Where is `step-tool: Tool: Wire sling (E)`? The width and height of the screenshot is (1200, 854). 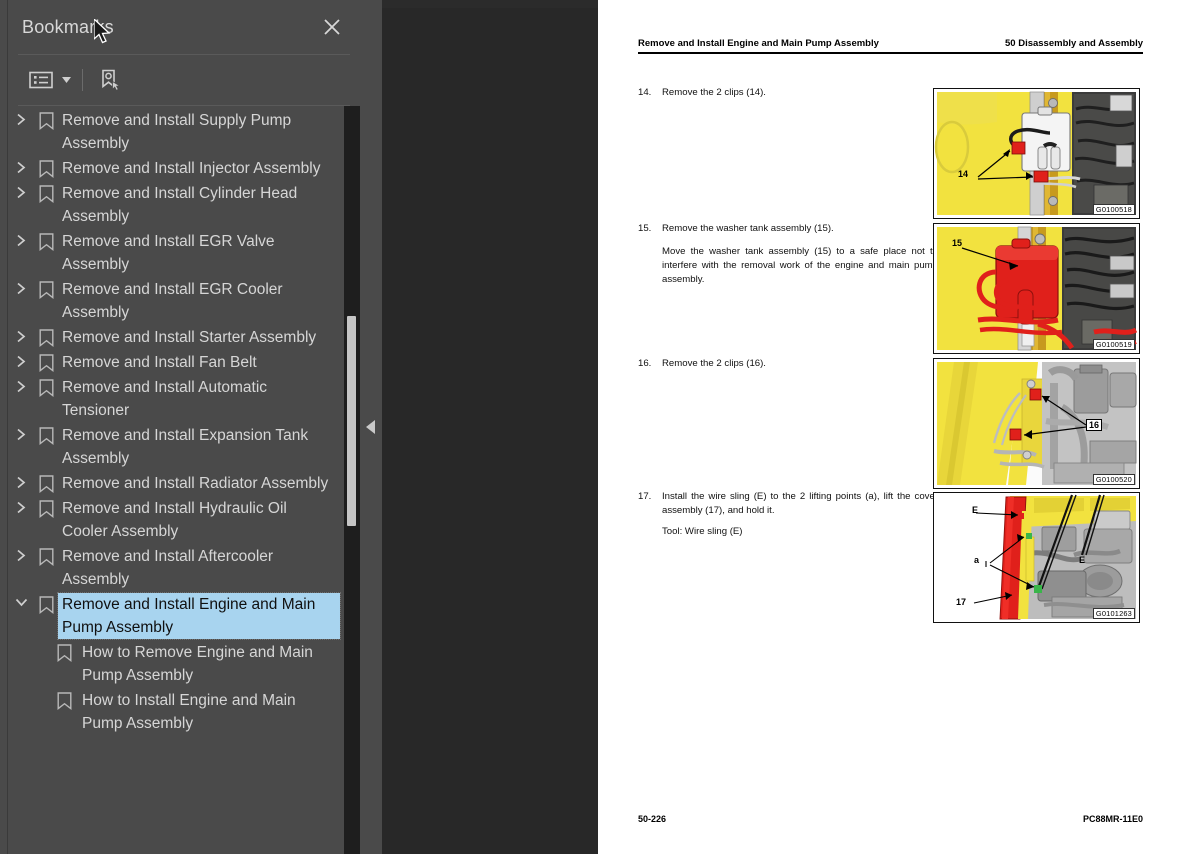
step-tool: Tool: Wire sling (E) is located at coordinates (702, 531).